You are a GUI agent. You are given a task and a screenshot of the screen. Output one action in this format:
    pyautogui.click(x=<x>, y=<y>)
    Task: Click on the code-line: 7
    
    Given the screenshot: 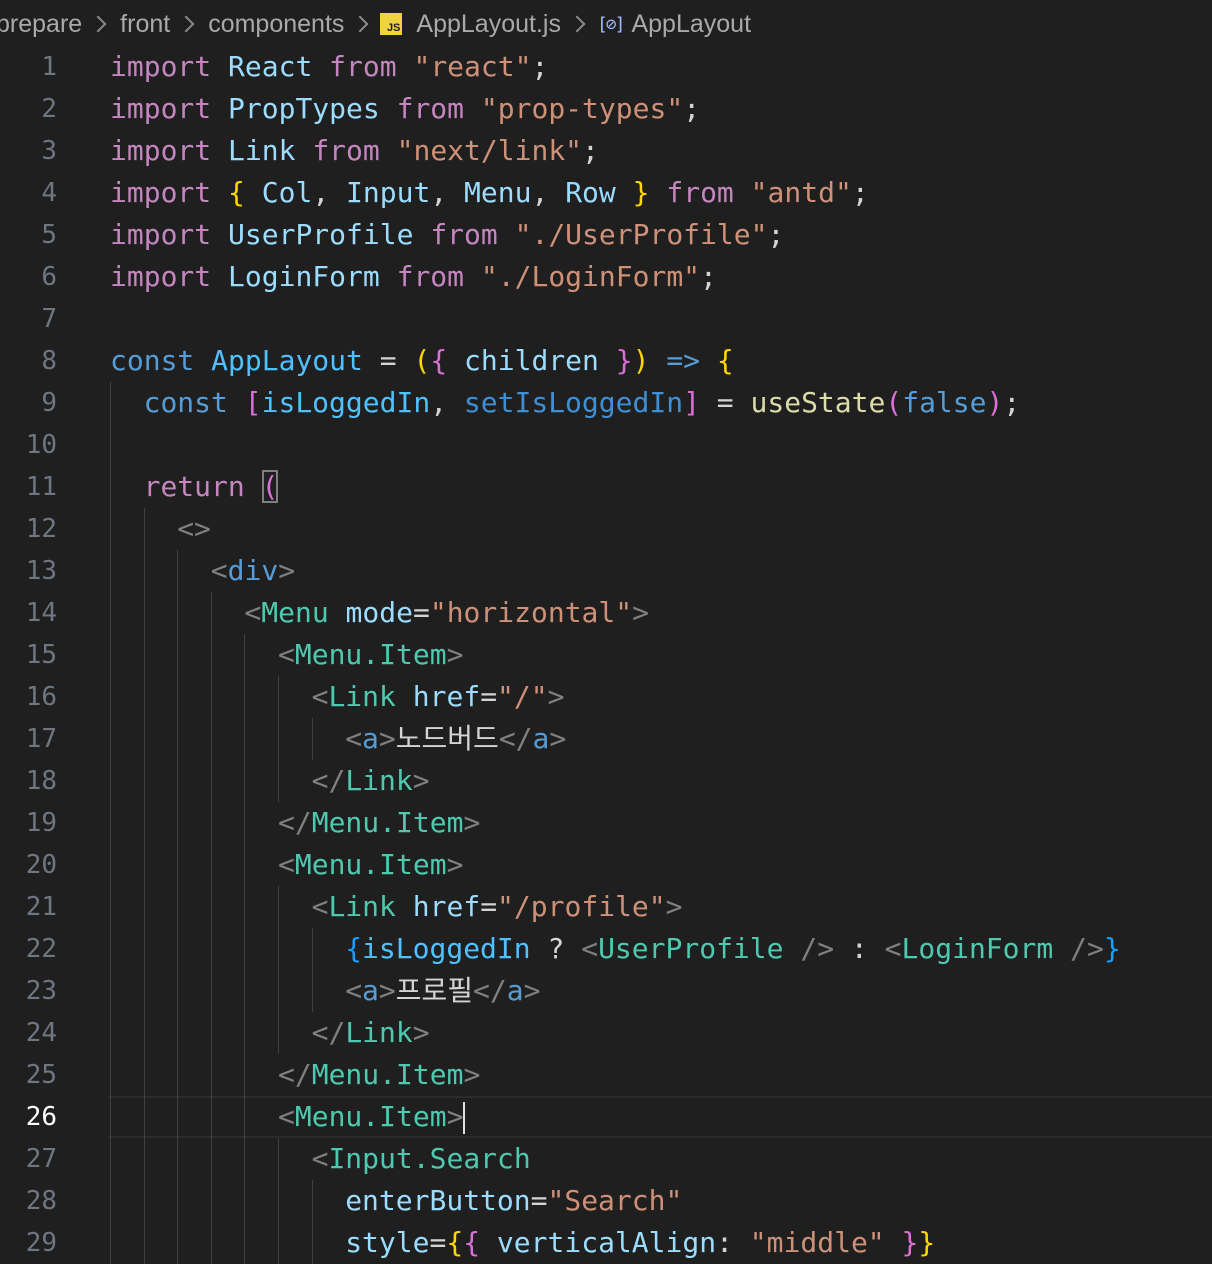 What is the action you would take?
    pyautogui.click(x=606, y=319)
    